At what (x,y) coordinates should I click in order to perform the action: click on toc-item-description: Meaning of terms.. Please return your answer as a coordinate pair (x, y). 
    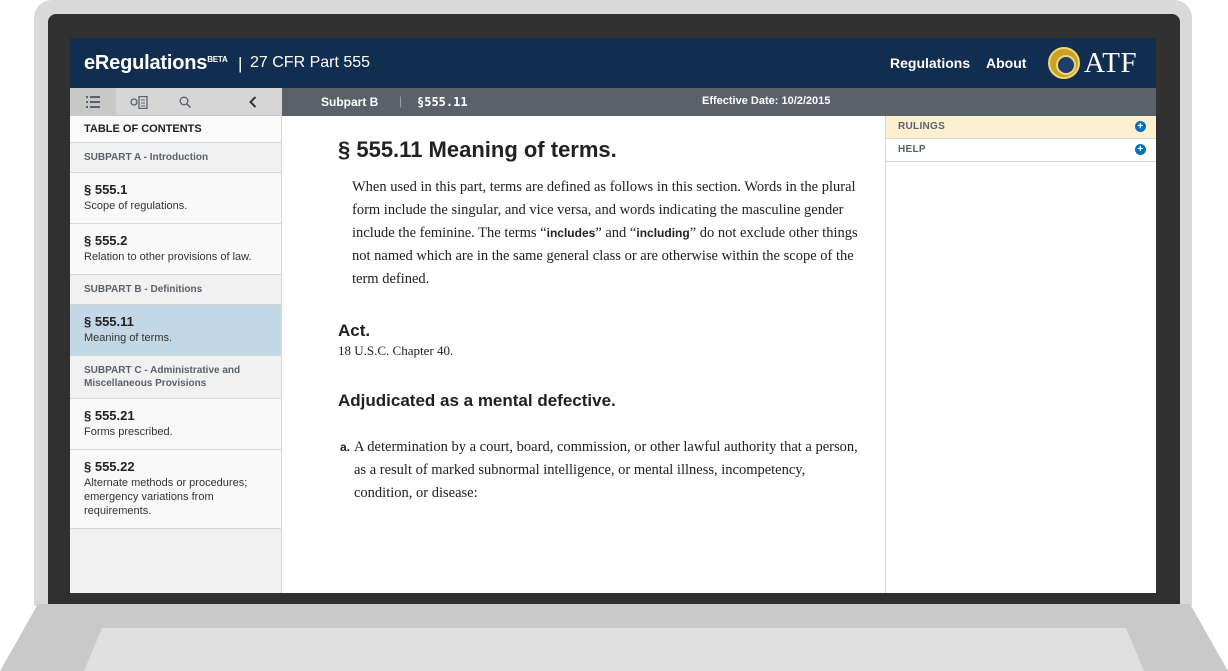
    Looking at the image, I should click on (128, 338).